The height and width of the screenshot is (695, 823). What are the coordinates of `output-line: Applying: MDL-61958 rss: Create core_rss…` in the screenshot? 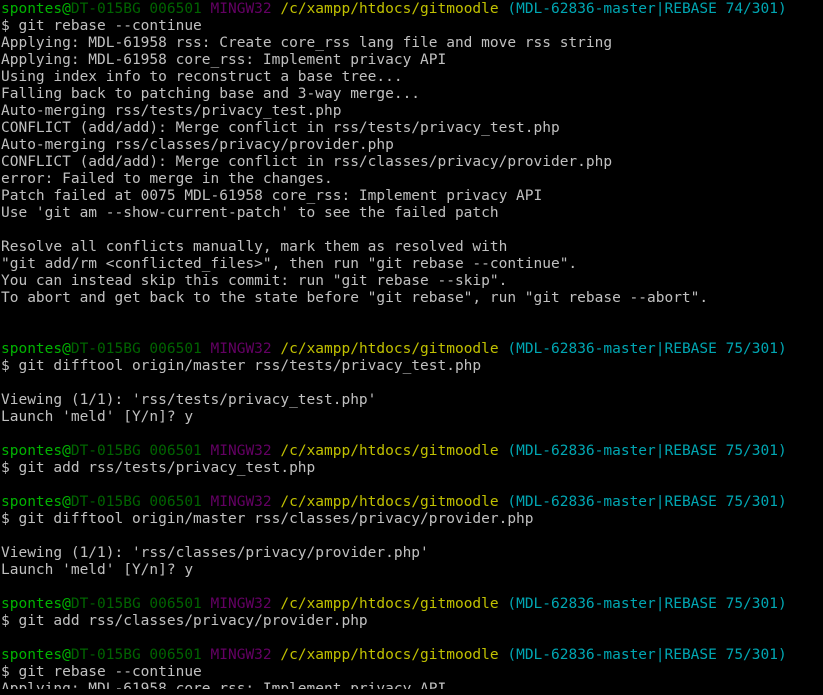 It's located at (307, 43).